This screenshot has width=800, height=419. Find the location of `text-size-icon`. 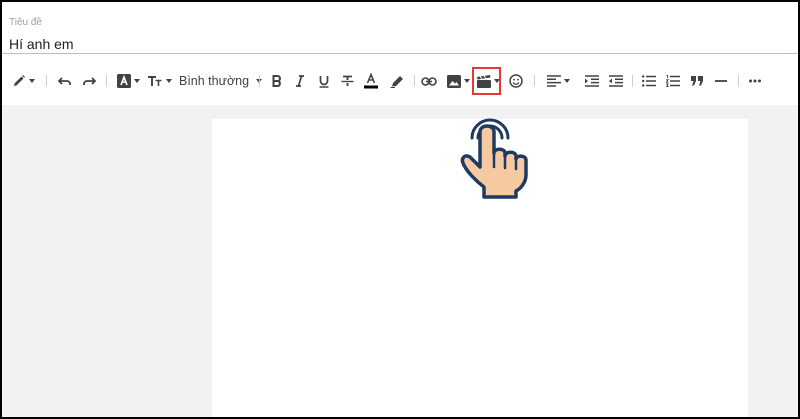

text-size-icon is located at coordinates (155, 81).